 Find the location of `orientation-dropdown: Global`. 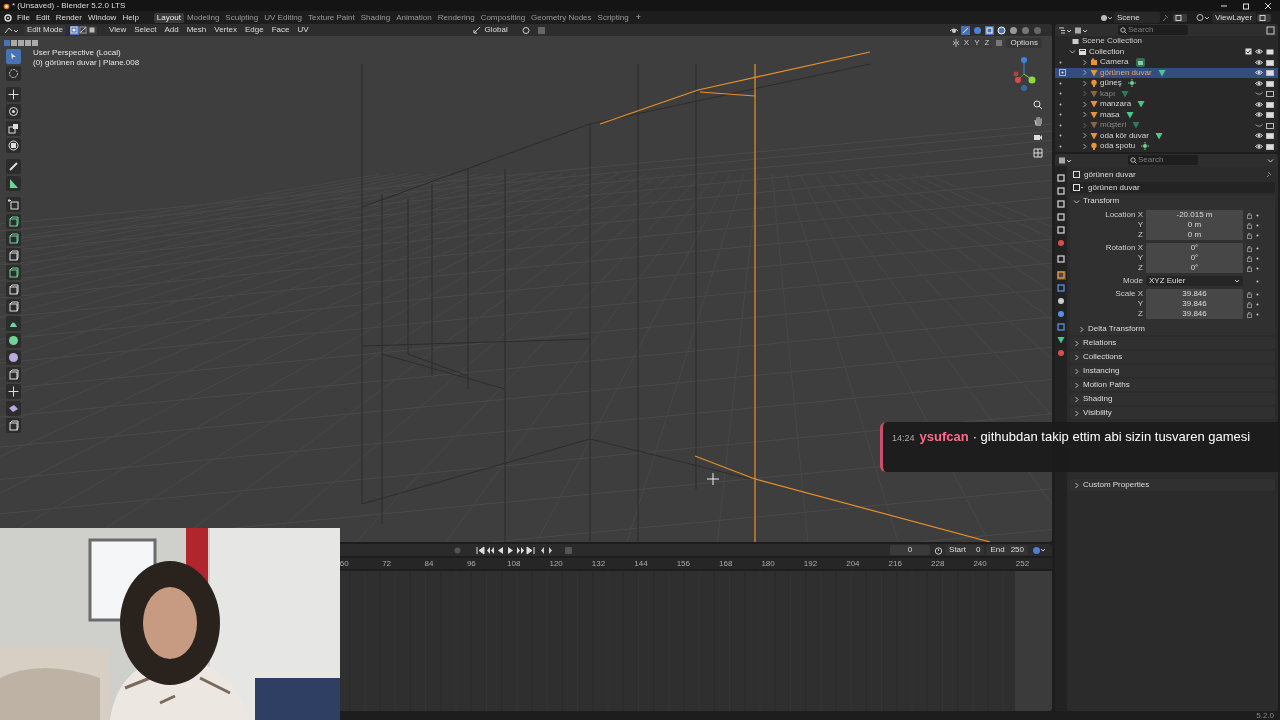

orientation-dropdown: Global is located at coordinates (496, 30).